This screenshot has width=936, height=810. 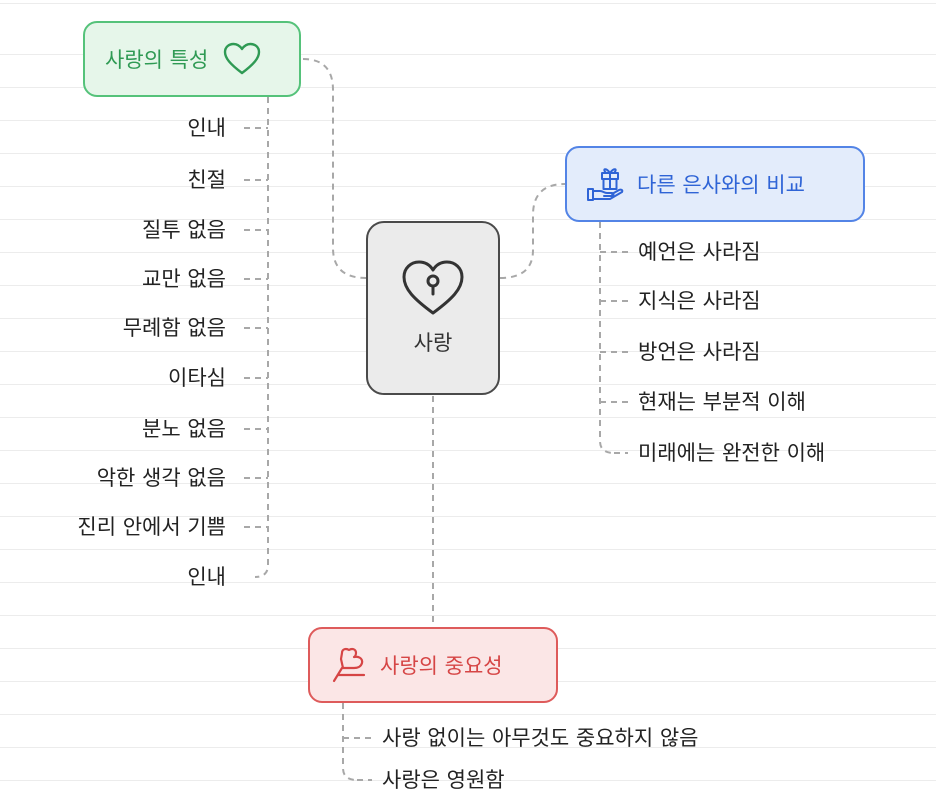 I want to click on comparison-item: 미래에는 완전한 이해, so click(x=732, y=453).